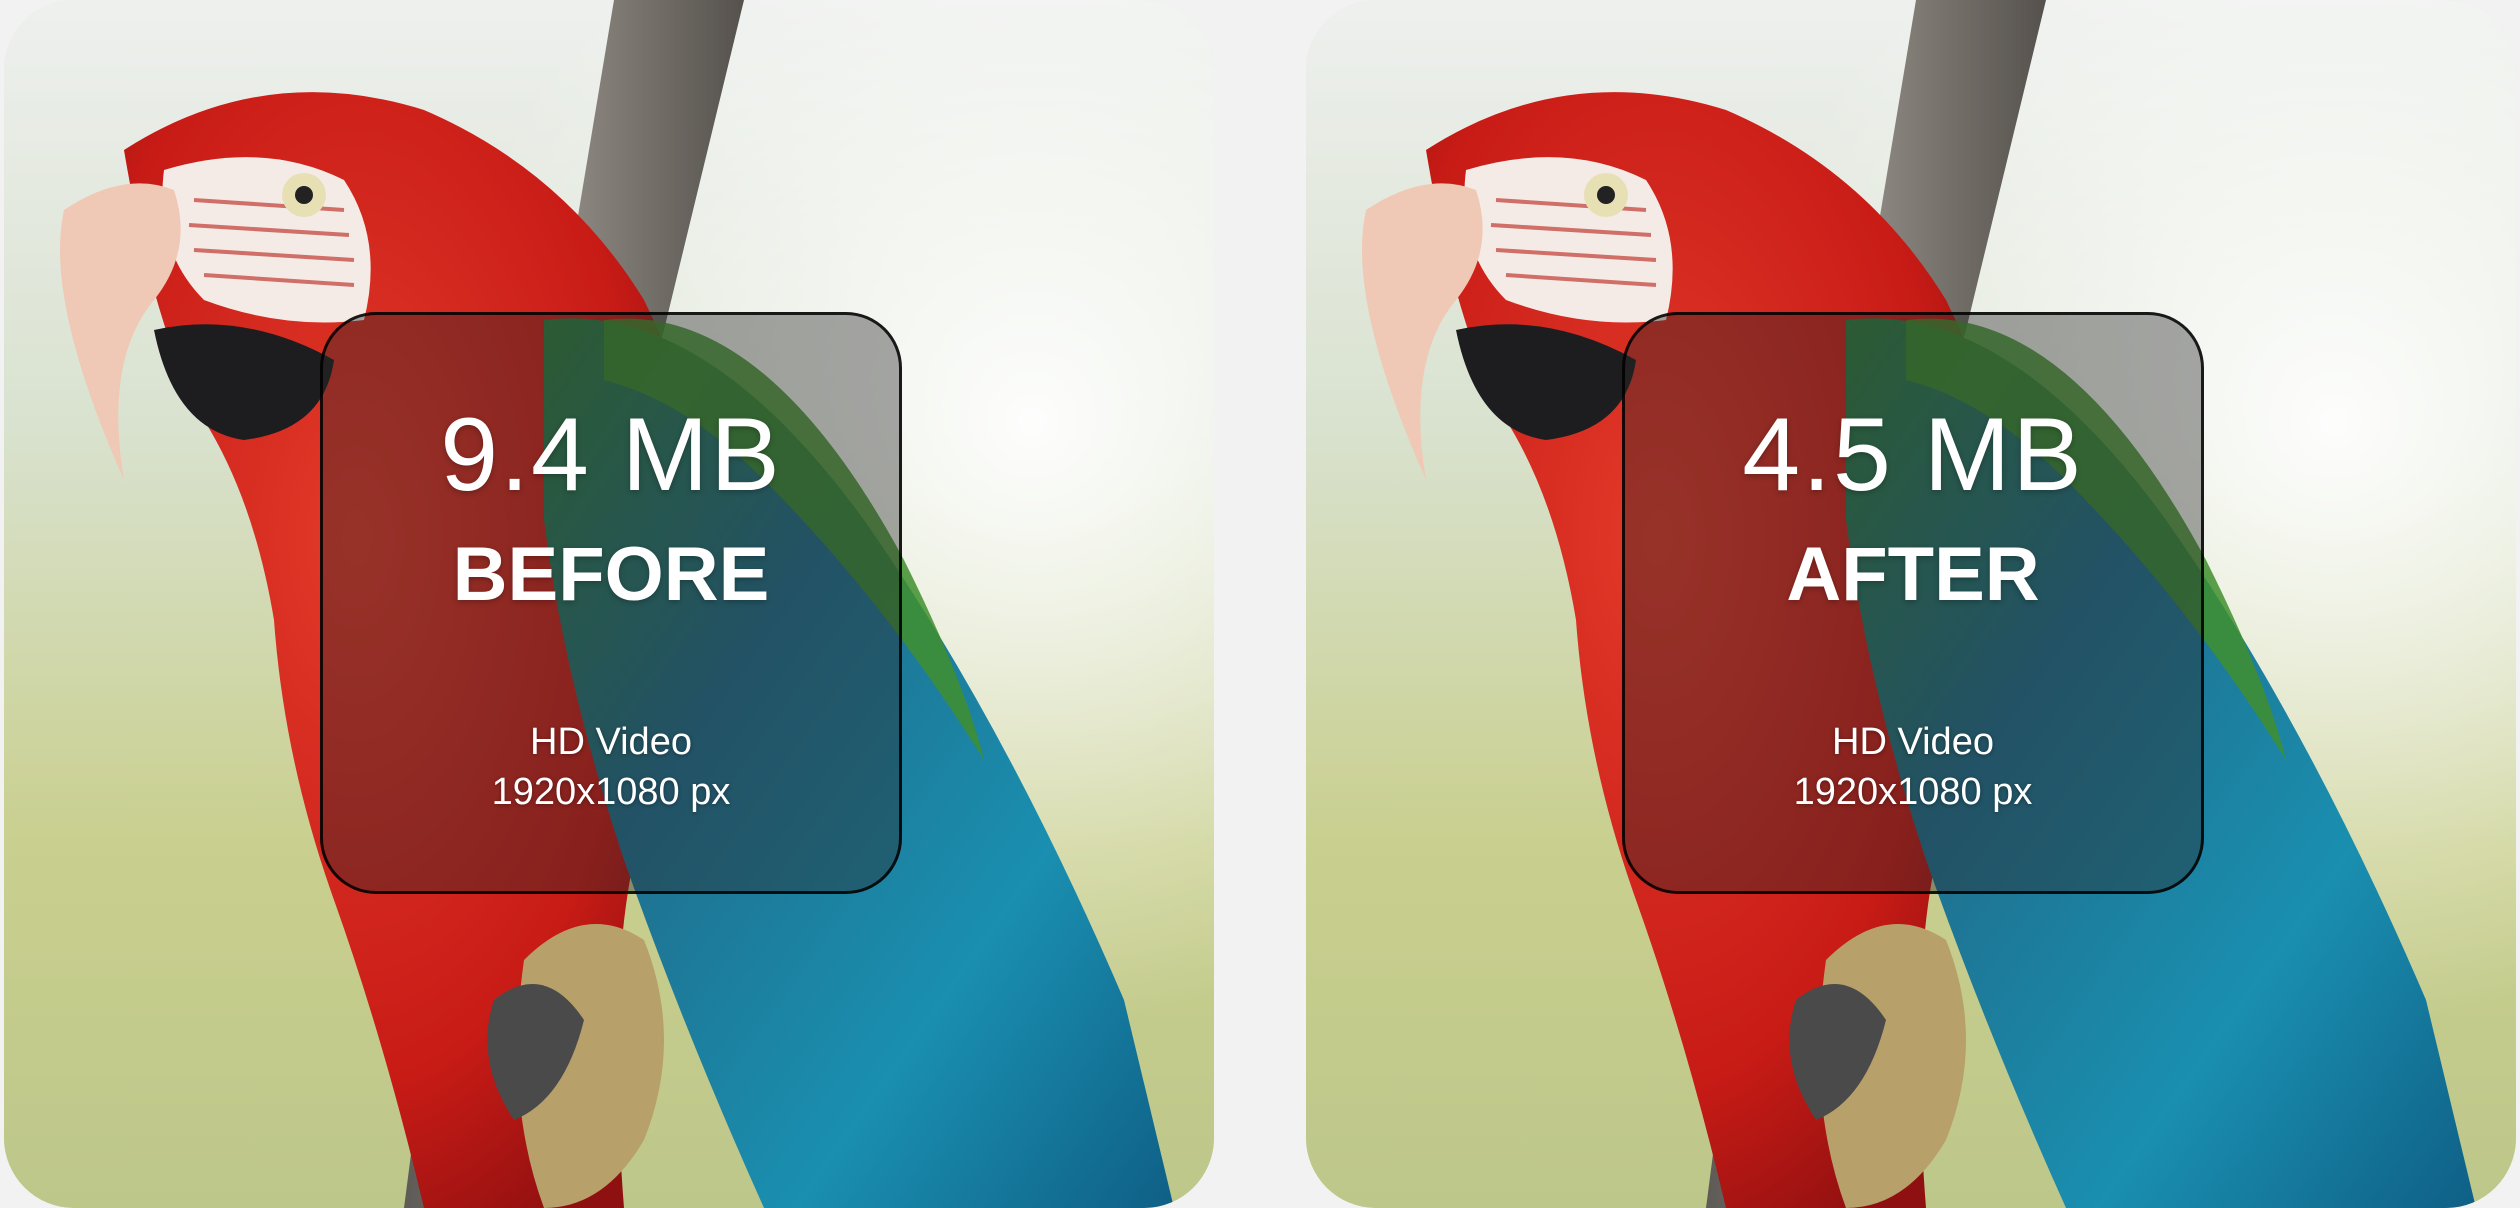 This screenshot has width=2520, height=1208. Describe the element at coordinates (1913, 455) in the screenshot. I see `after-file-size: 4.5 MB` at that location.